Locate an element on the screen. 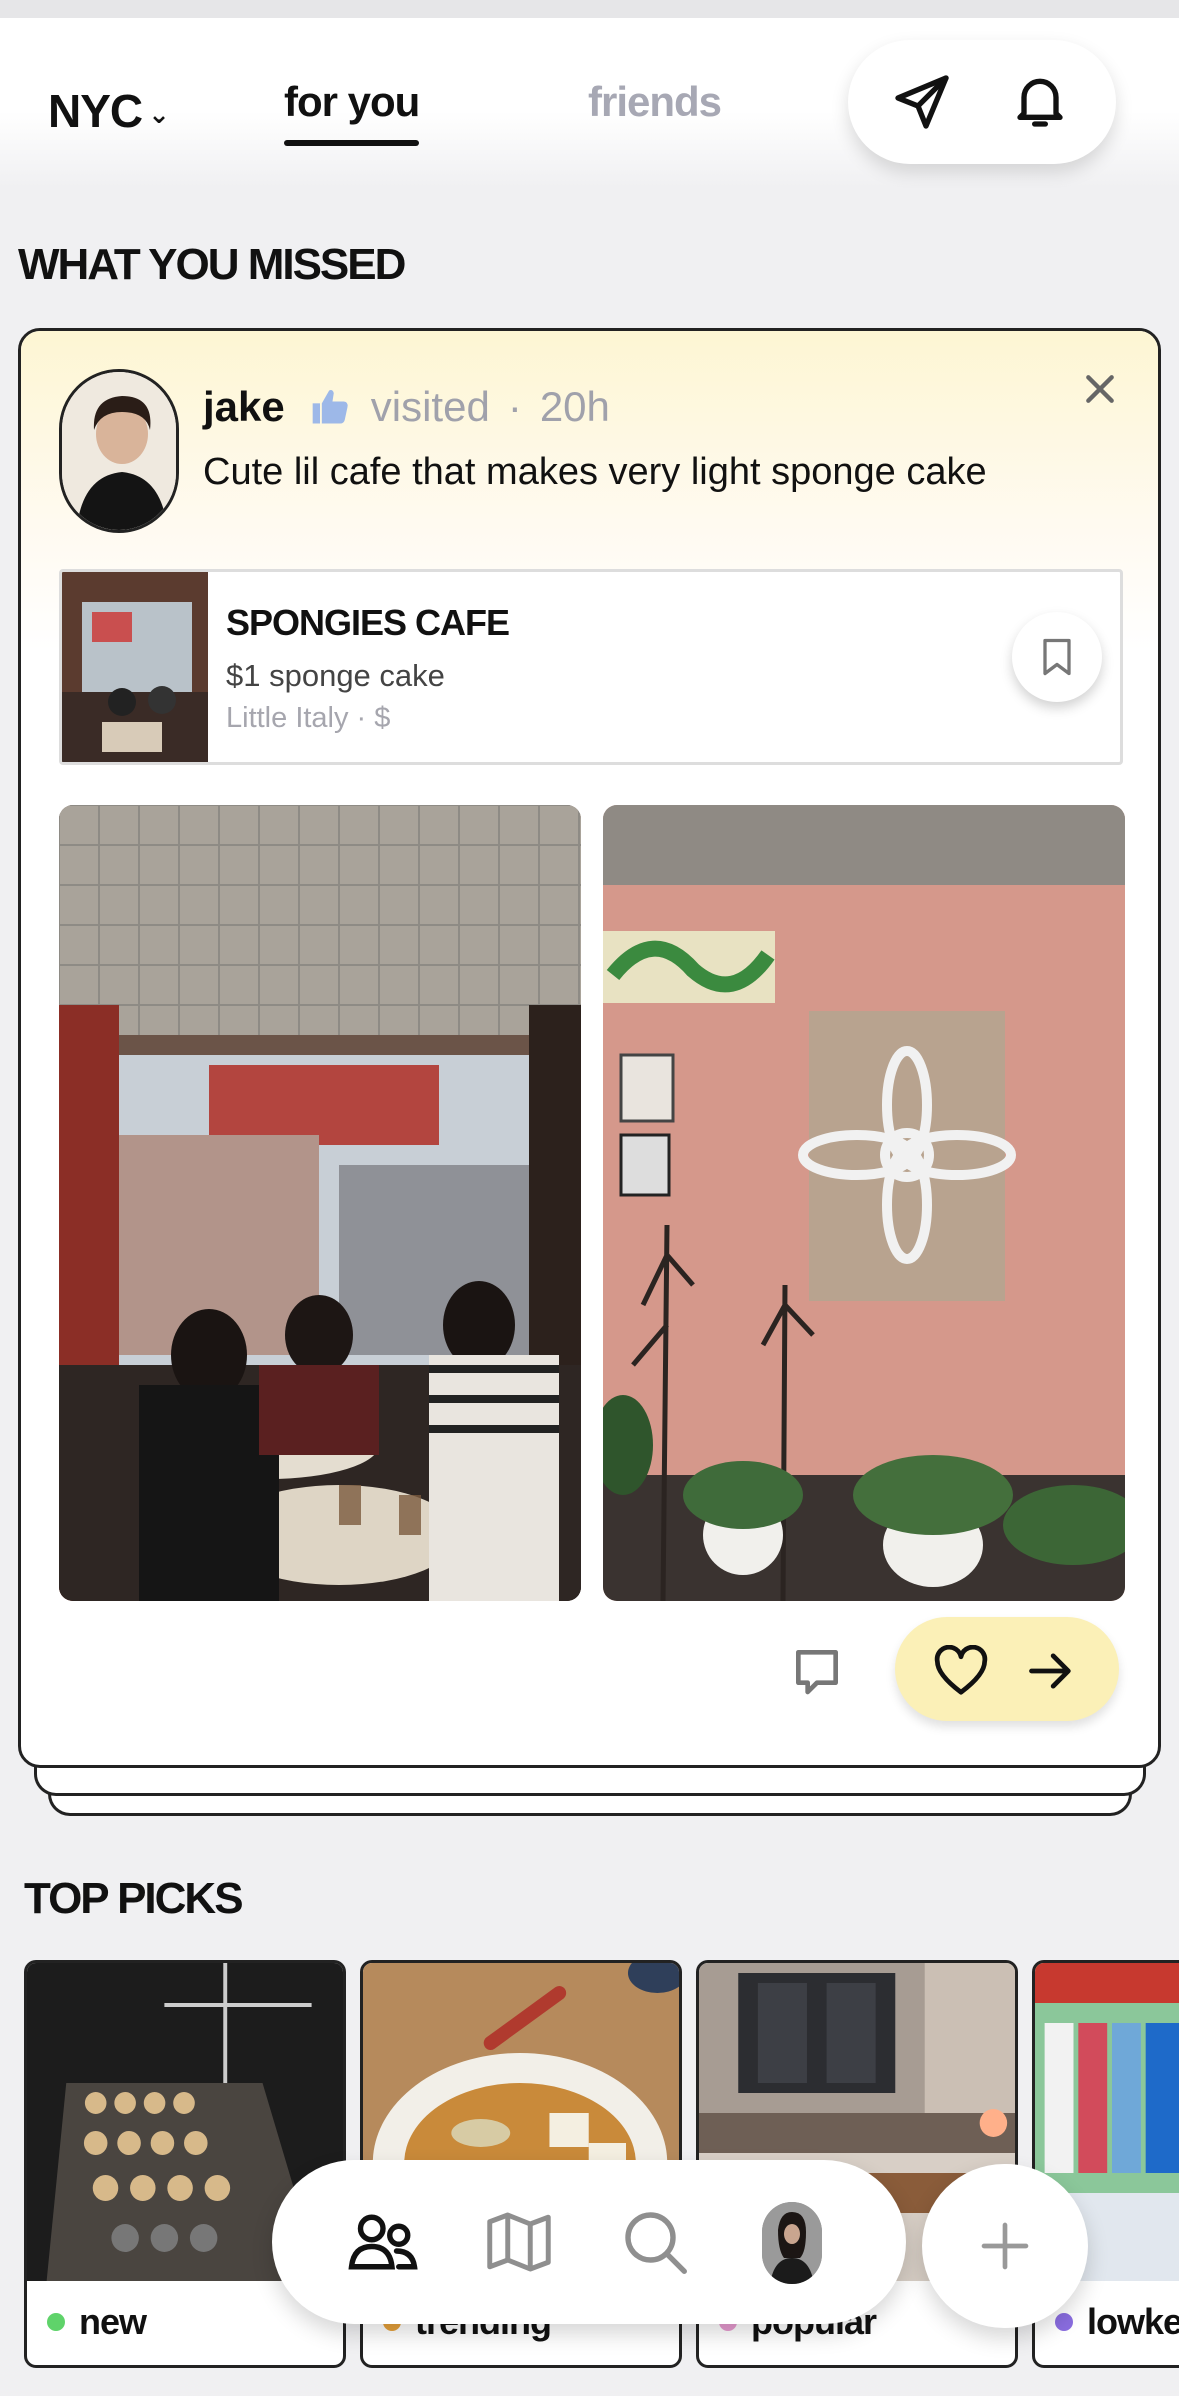 The image size is (1179, 2396). post-verb: visited is located at coordinates (430, 406).